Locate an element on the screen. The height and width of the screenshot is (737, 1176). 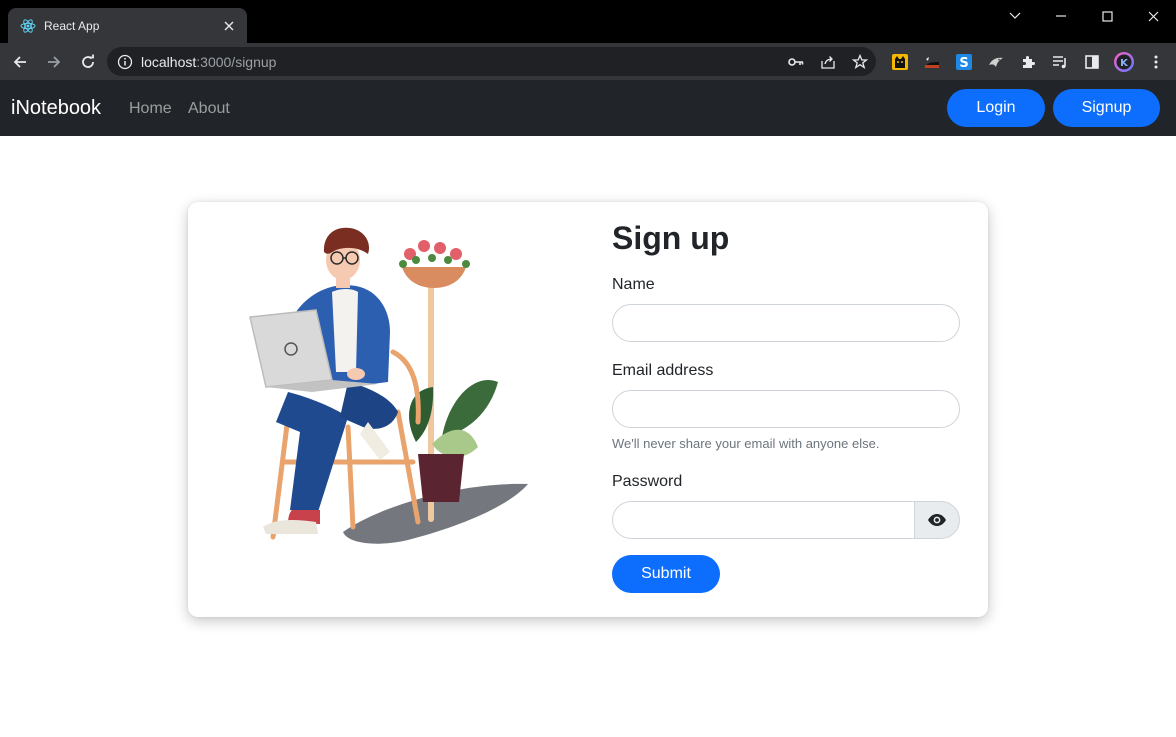
bookmark-star-icon is located at coordinates (860, 61).